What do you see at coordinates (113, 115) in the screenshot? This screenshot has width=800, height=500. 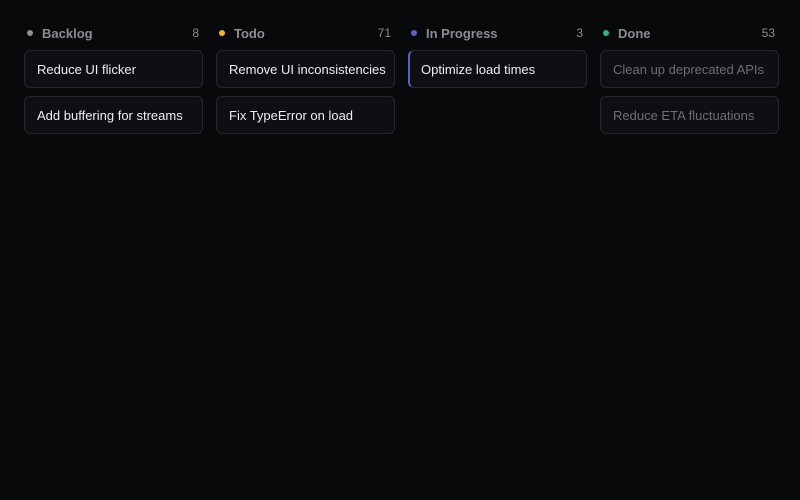 I see `task-card: Add buffering for streams` at bounding box center [113, 115].